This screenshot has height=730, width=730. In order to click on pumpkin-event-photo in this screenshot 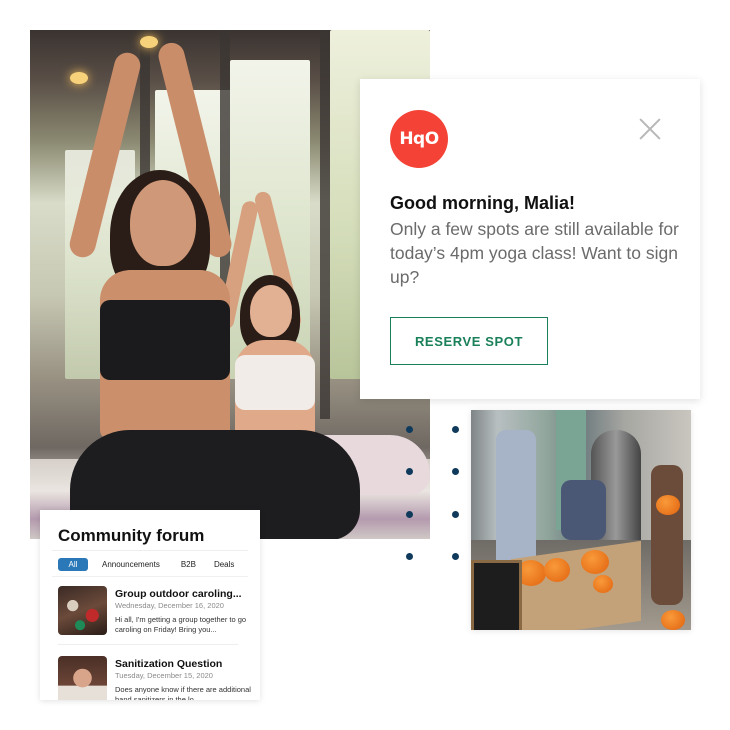, I will do `click(581, 520)`.